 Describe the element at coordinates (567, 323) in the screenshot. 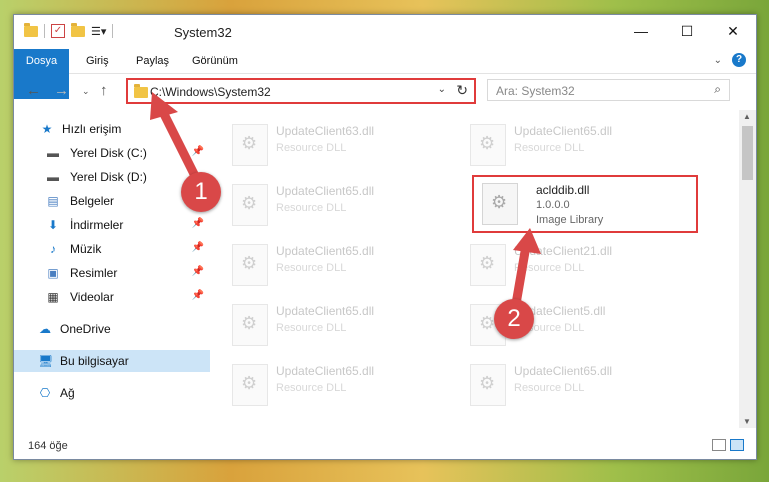

I see `list-item: UpdateClient5.dll Resource DLL` at that location.